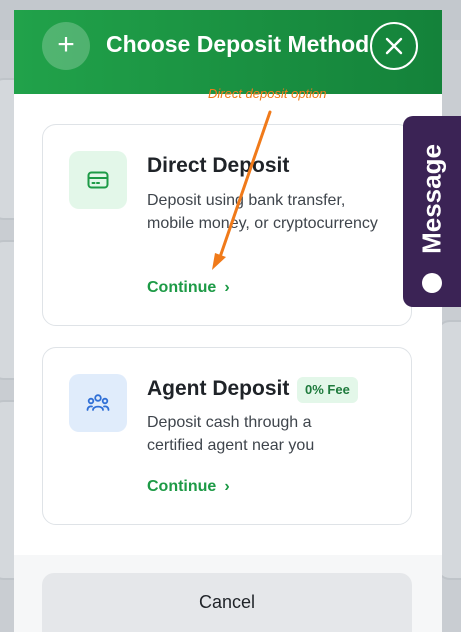  I want to click on annotation-label: Direct deposit option, so click(267, 93).